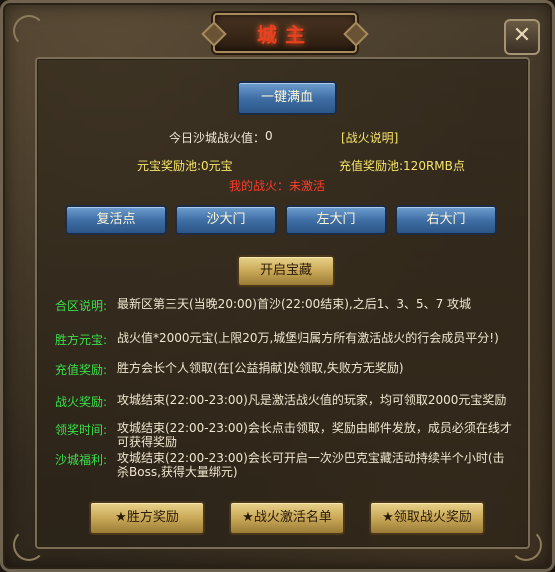 The image size is (555, 572). What do you see at coordinates (269, 136) in the screenshot?
I see `fire-value: 0` at bounding box center [269, 136].